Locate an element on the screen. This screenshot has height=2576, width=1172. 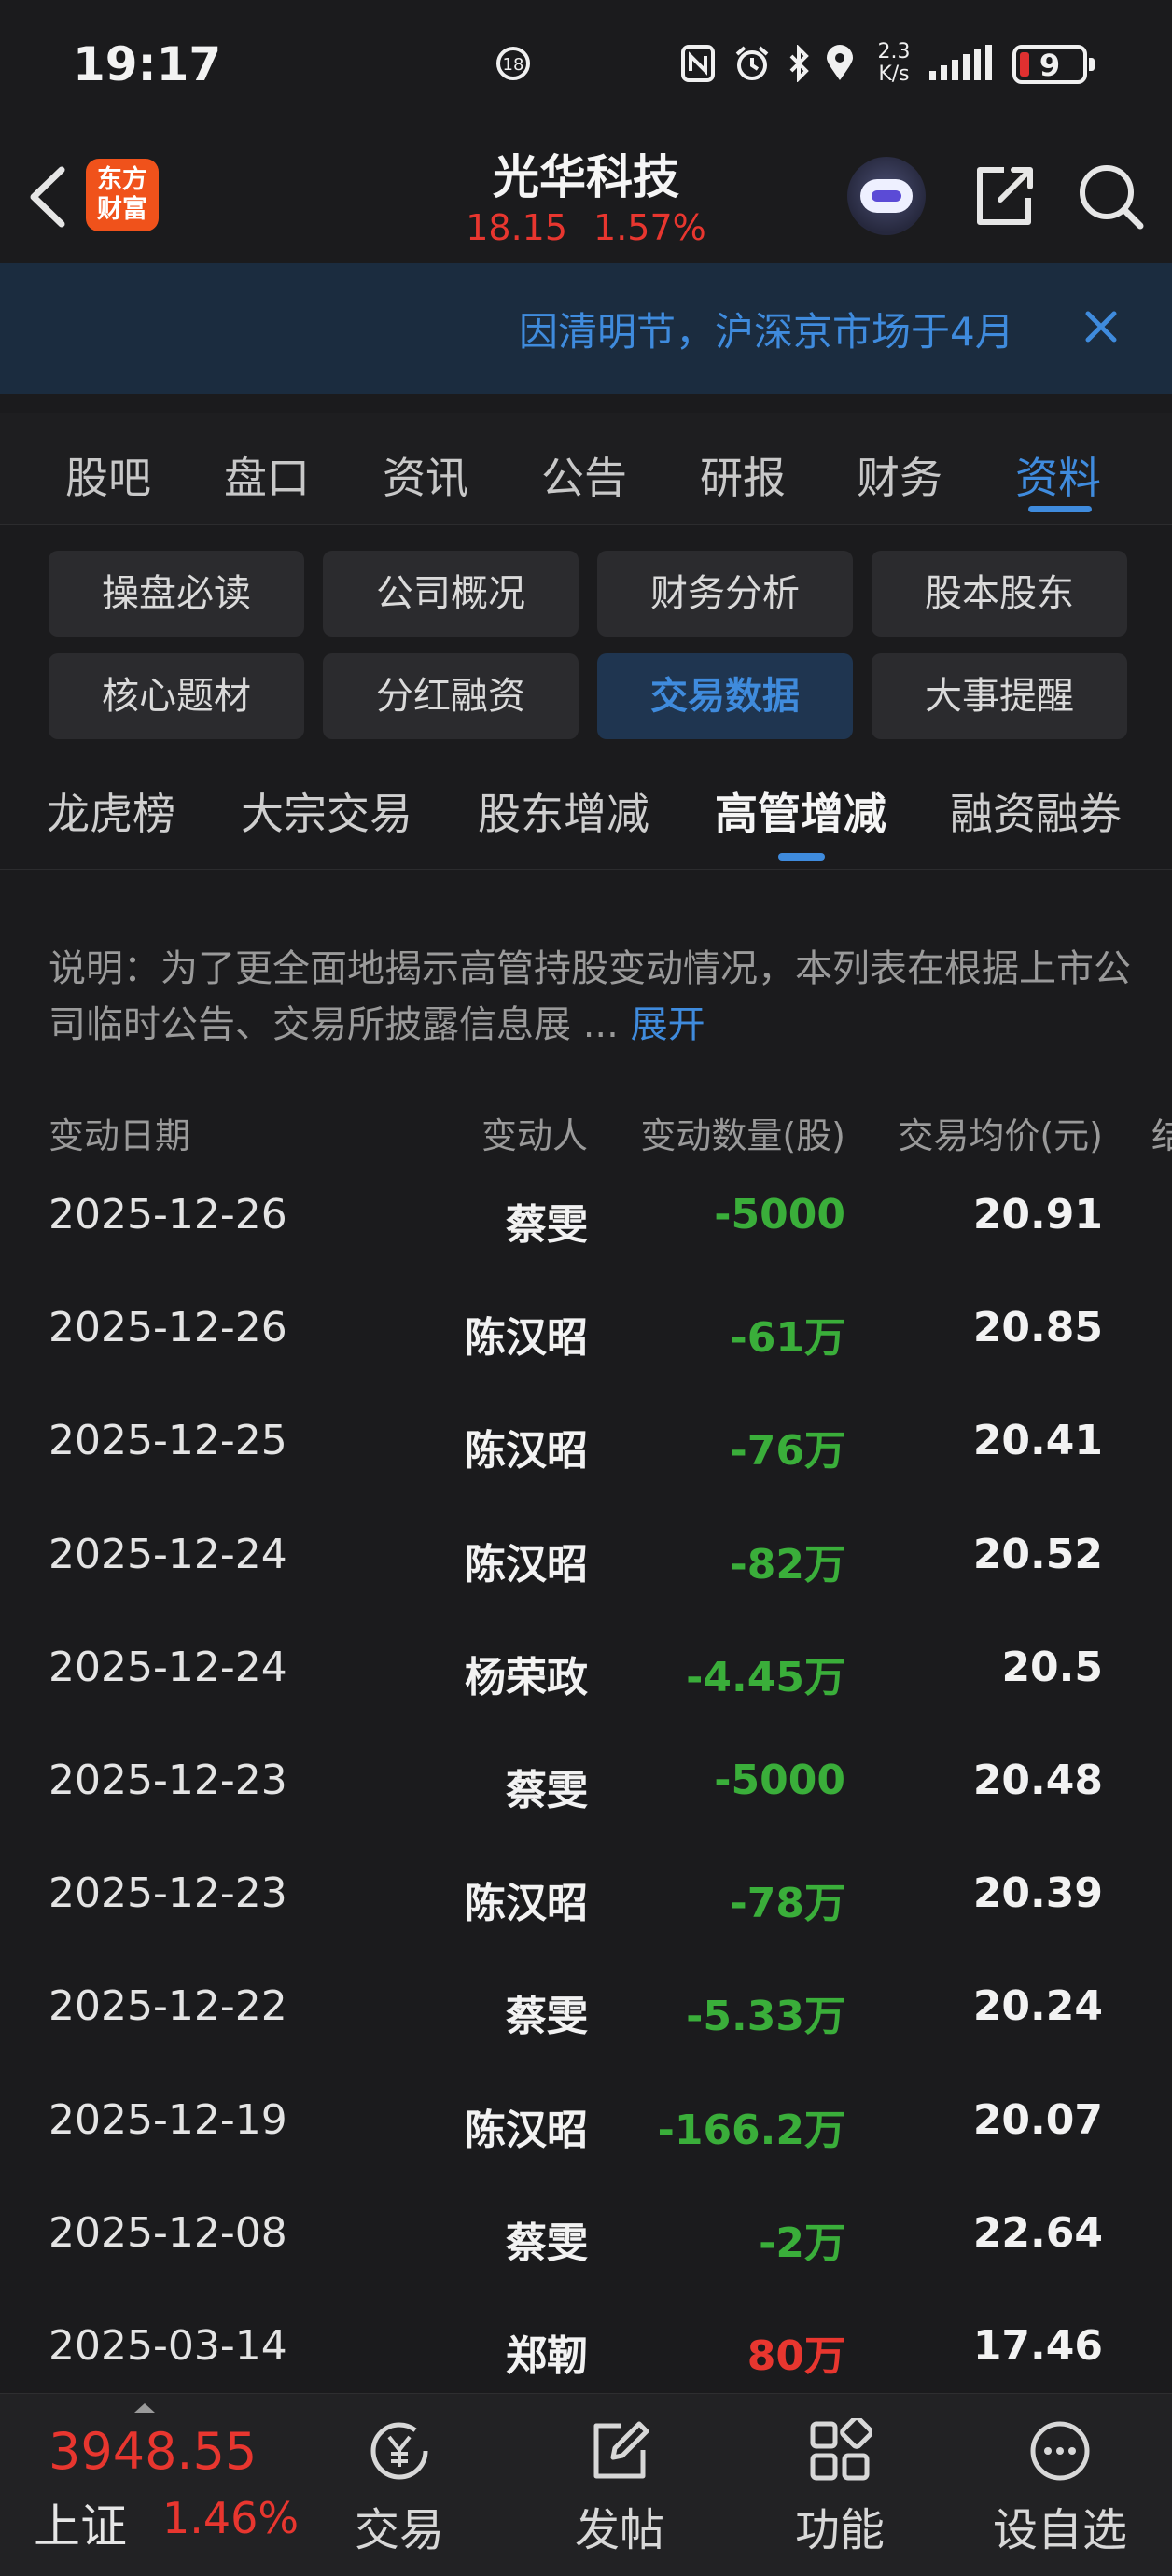
index-ticker: 3948.55 上证 1.46% is located at coordinates (154, 2485).